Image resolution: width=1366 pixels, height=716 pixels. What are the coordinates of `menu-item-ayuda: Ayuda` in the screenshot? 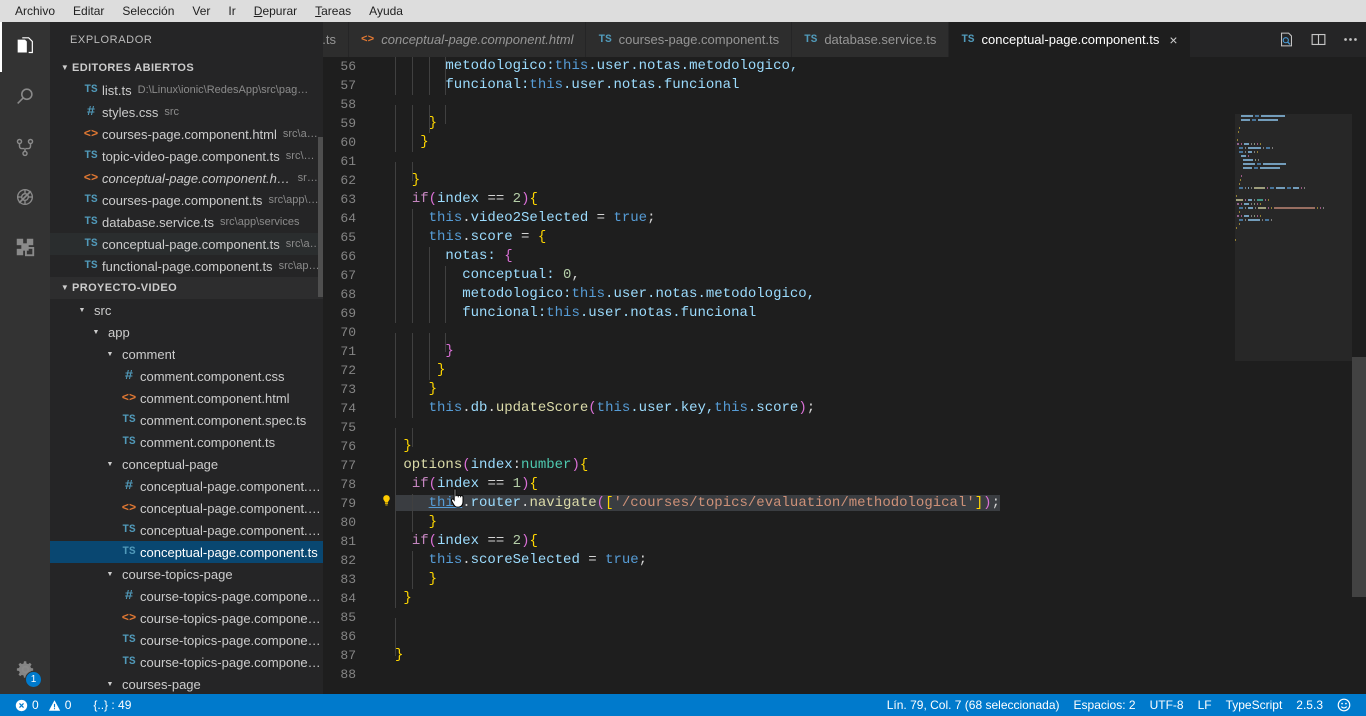 It's located at (386, 11).